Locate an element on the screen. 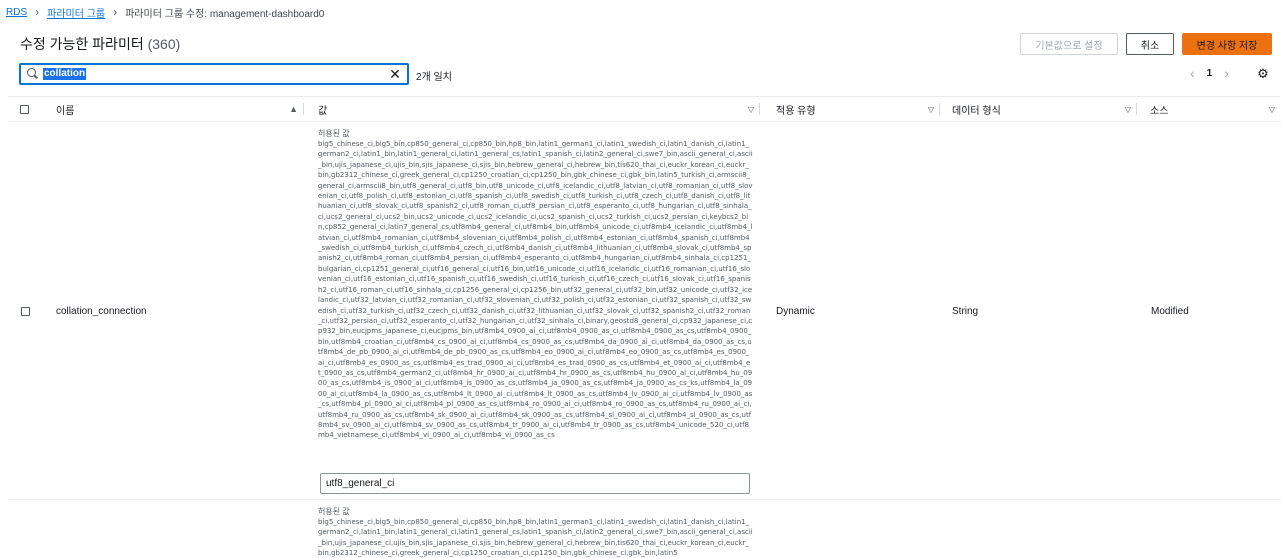 This screenshot has height=558, width=1281. cancel-button: 취소 is located at coordinates (1150, 44).